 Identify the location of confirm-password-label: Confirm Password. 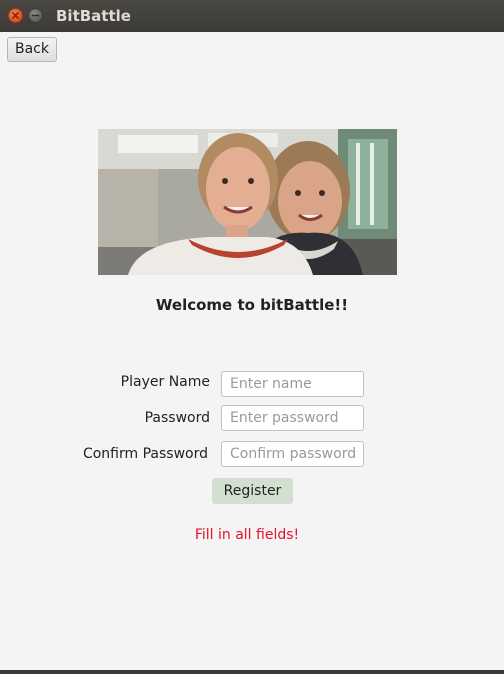
(145, 454).